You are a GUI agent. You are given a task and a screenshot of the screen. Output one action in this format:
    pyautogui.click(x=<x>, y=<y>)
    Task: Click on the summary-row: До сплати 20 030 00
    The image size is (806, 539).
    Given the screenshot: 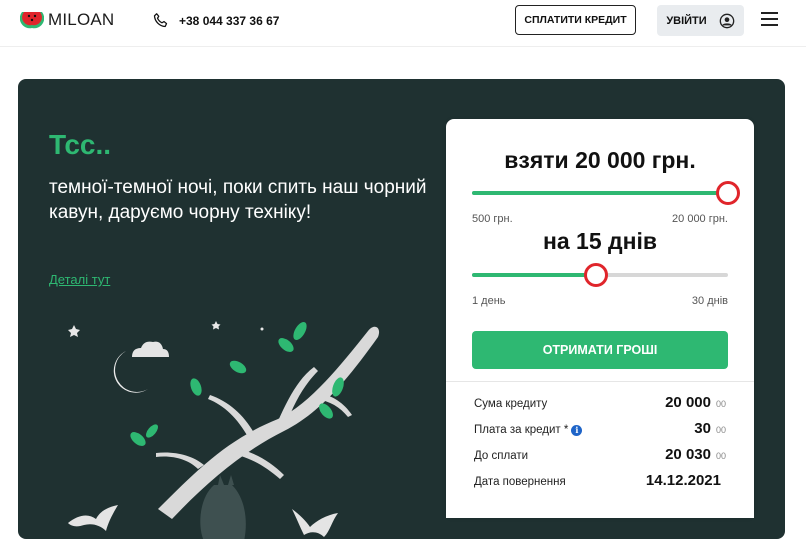 What is the action you would take?
    pyautogui.click(x=600, y=455)
    